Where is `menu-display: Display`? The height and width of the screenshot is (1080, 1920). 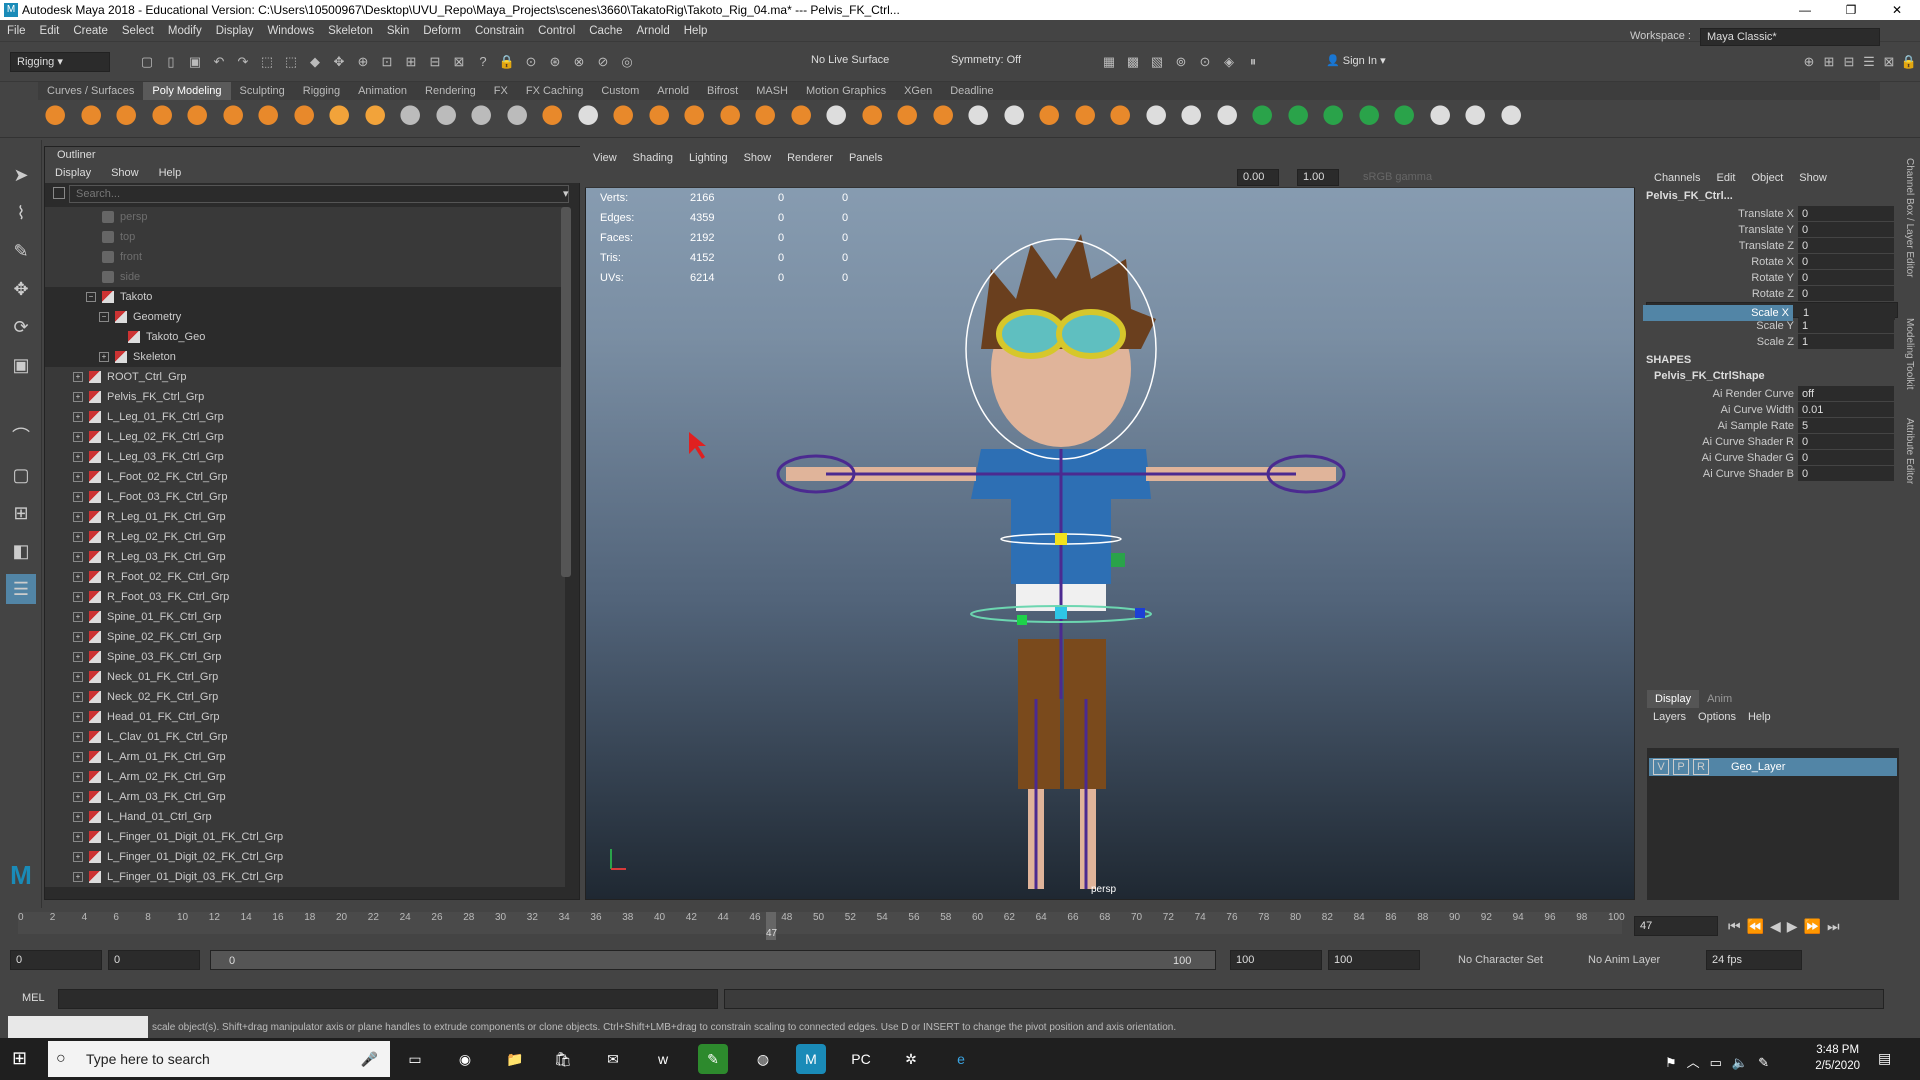
menu-display: Display is located at coordinates (235, 31).